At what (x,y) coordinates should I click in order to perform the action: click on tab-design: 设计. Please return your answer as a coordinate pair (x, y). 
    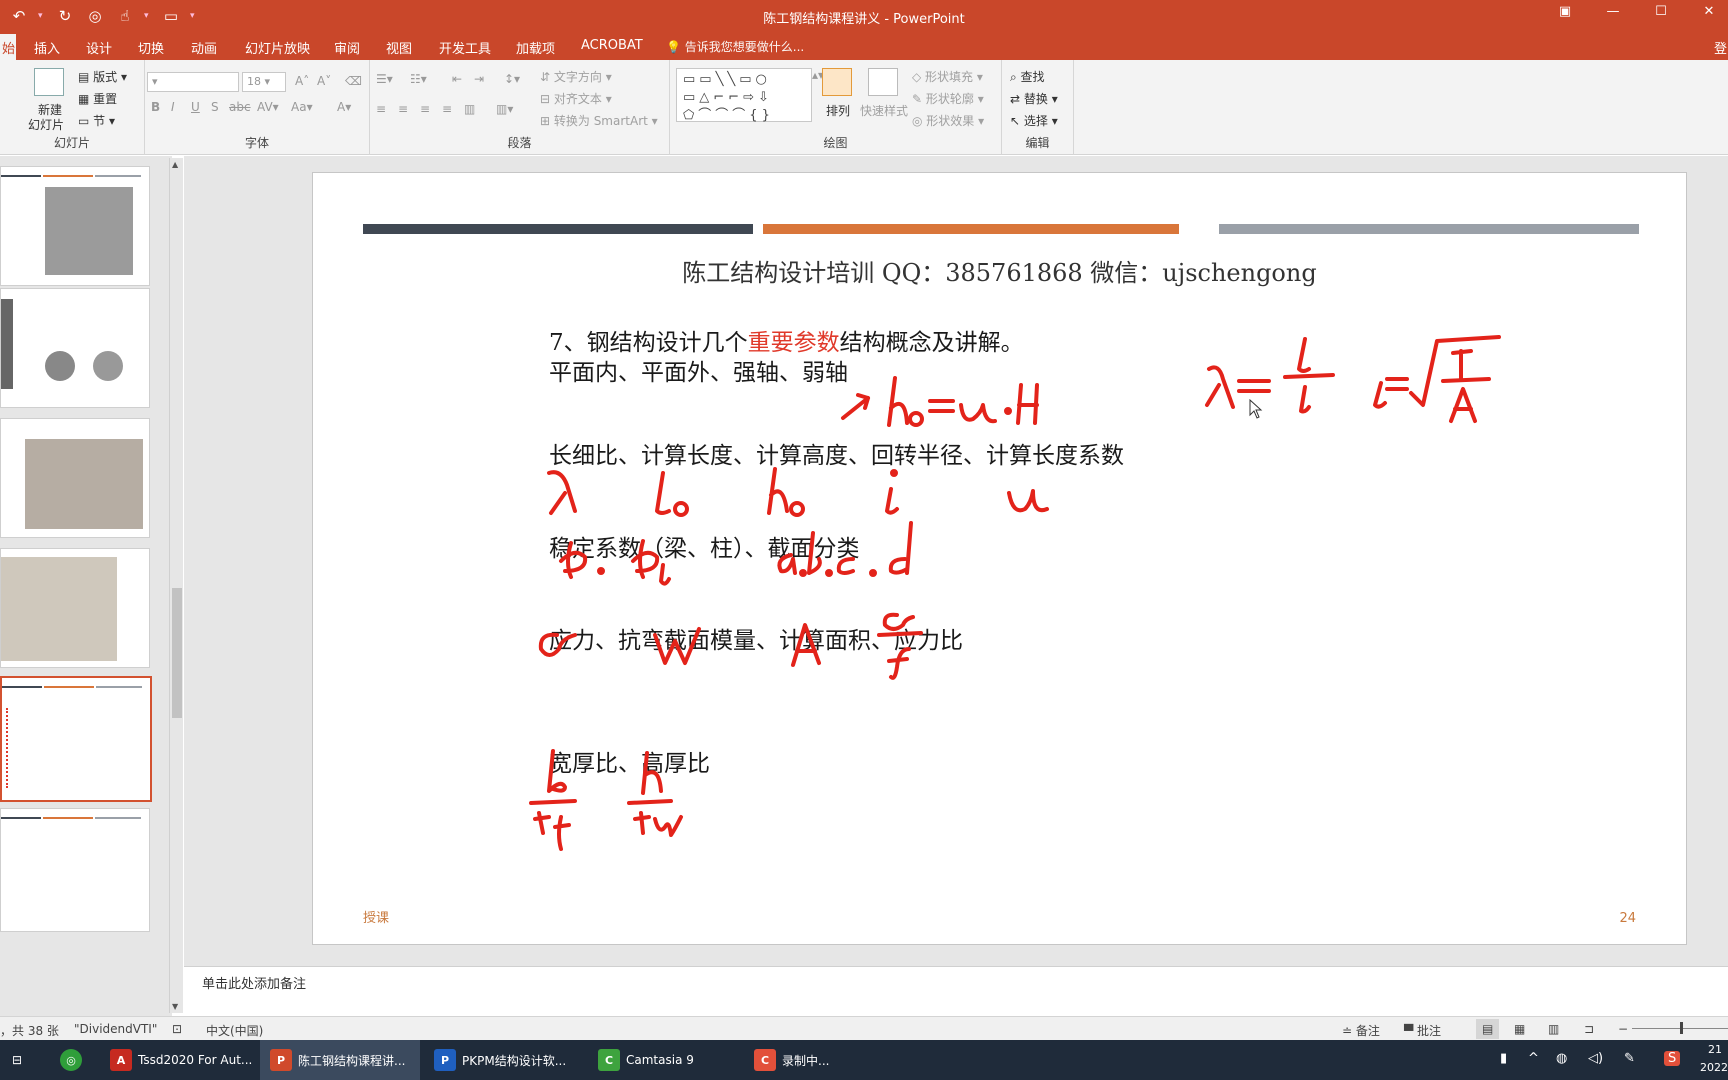
    Looking at the image, I should click on (99, 47).